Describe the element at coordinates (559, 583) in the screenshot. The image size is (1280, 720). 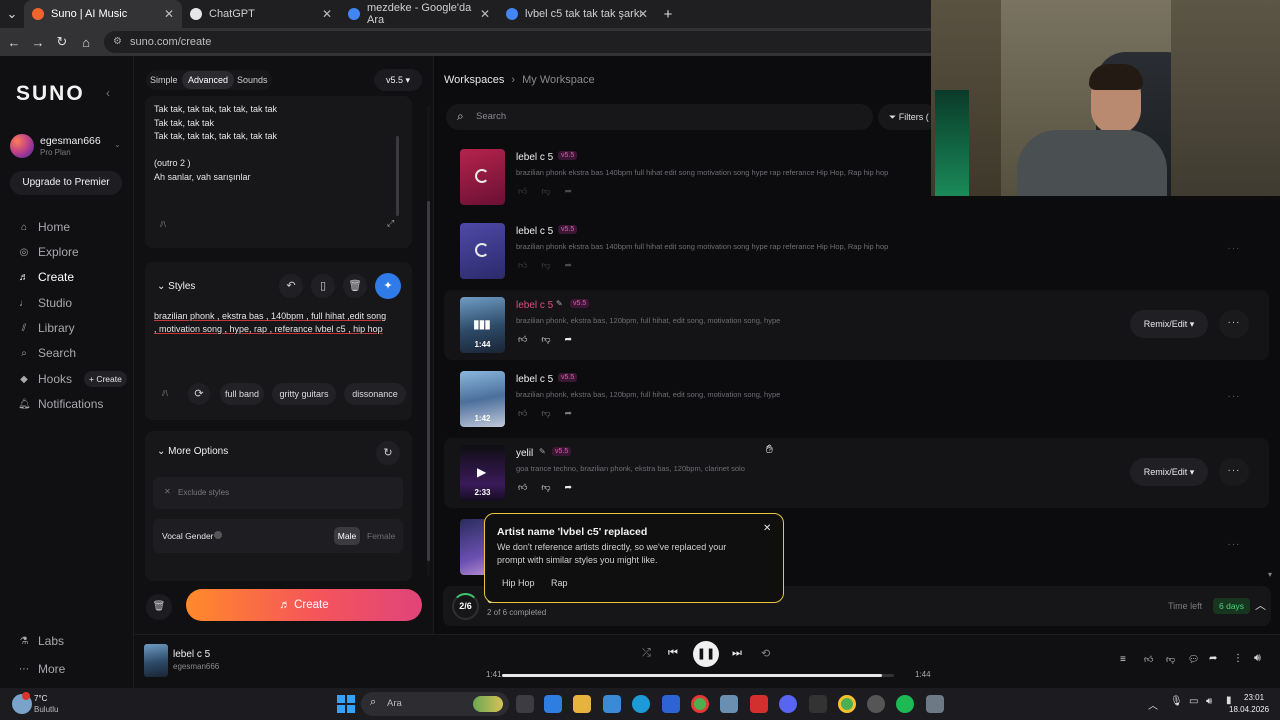
I see `style-tag: Rap` at that location.